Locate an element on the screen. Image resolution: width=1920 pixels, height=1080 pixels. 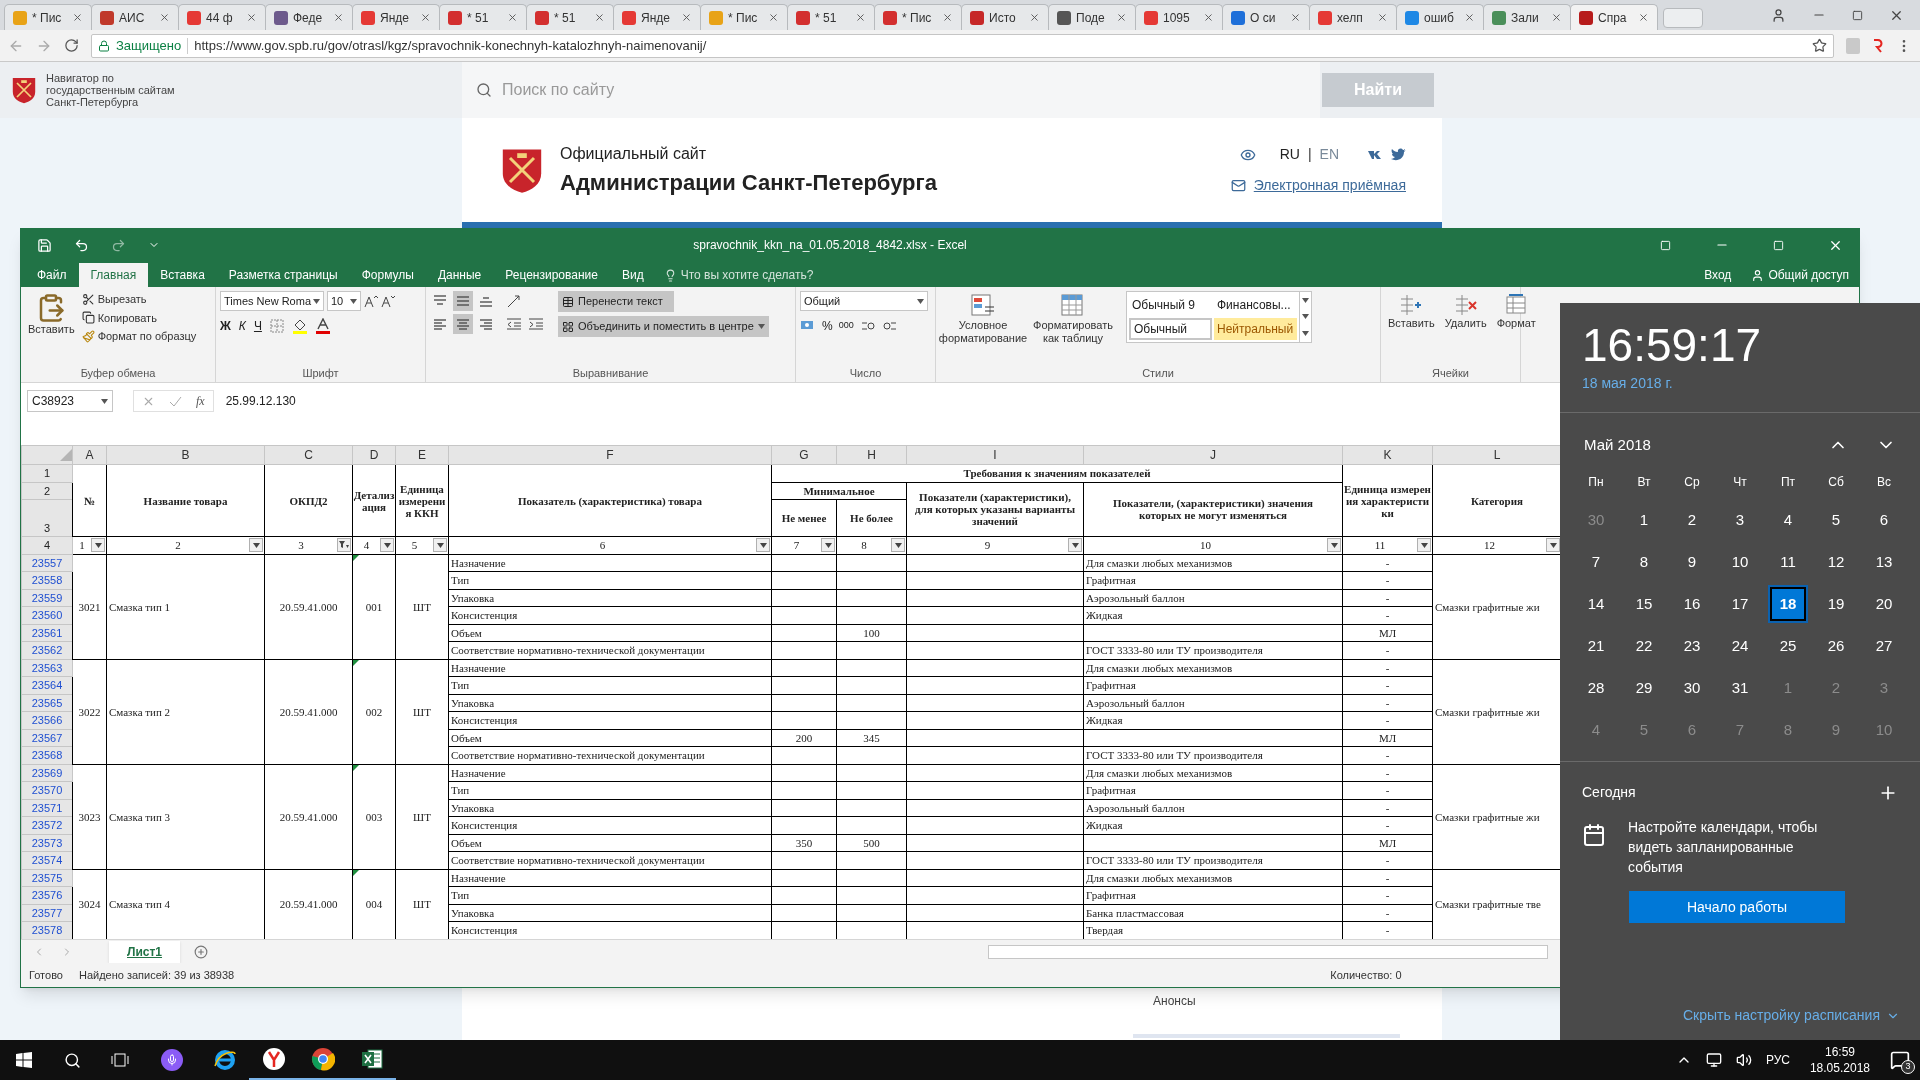
hide-agenda-link: Скрыть настройку расписания is located at coordinates (1781, 1015).